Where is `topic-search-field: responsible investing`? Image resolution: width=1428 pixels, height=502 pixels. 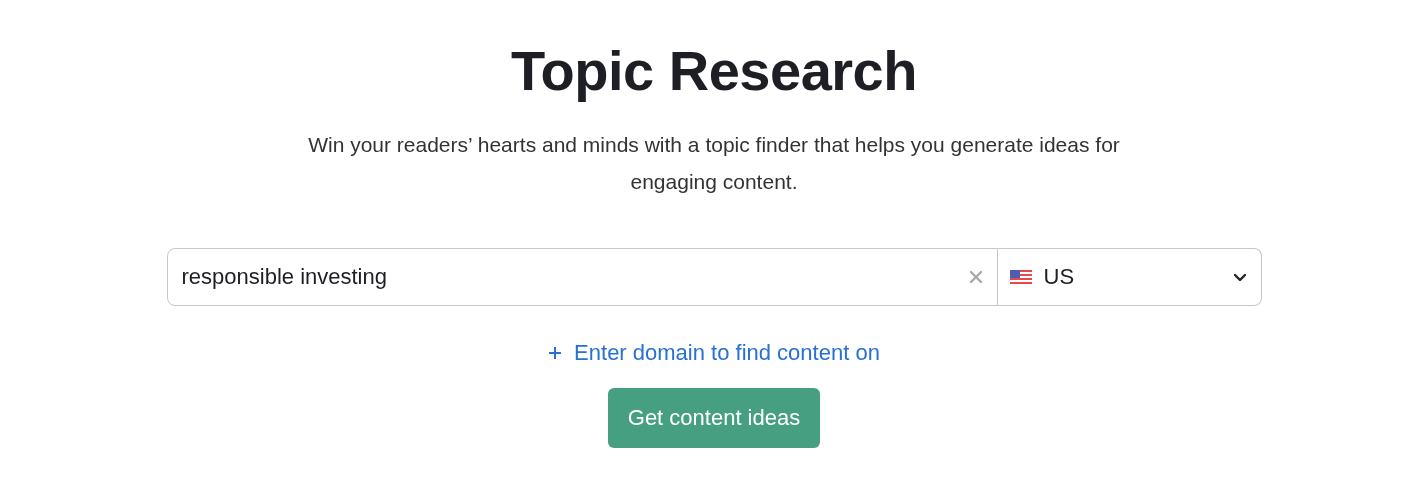 topic-search-field: responsible investing is located at coordinates (582, 277).